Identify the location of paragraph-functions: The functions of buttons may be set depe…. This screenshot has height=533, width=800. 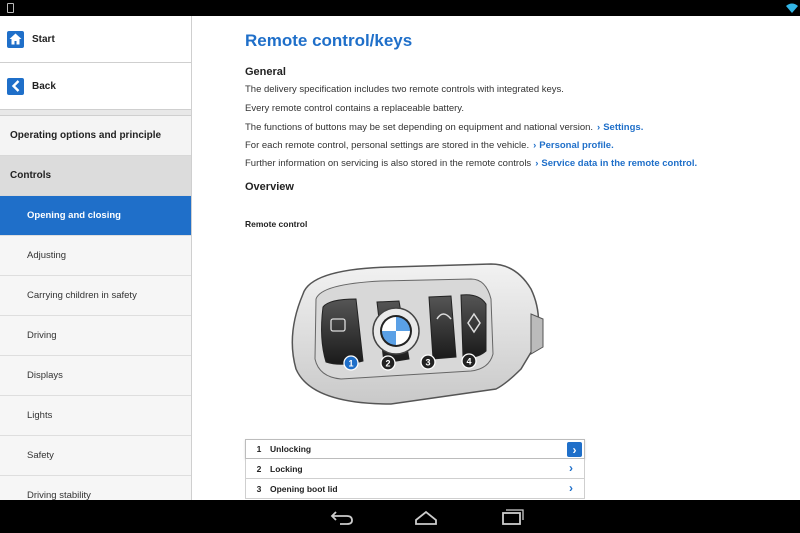
(444, 127).